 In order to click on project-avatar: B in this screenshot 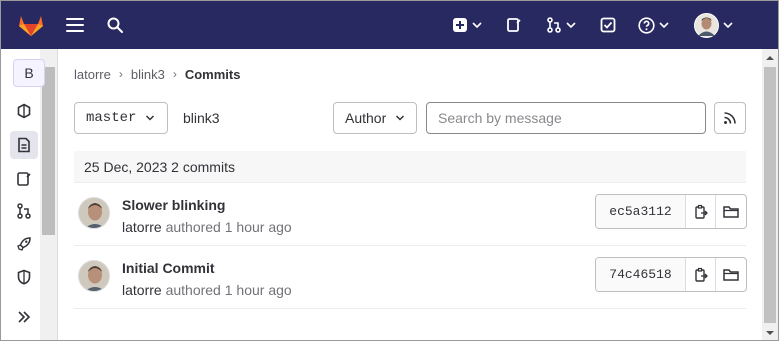, I will do `click(29, 73)`.